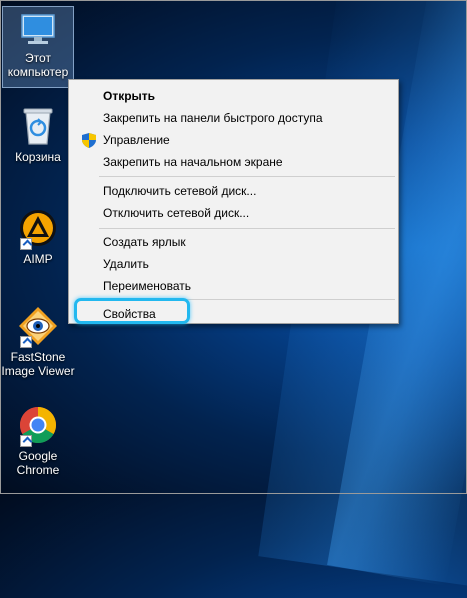 The image size is (467, 598). I want to click on recycle-bin-icon, so click(38, 126).